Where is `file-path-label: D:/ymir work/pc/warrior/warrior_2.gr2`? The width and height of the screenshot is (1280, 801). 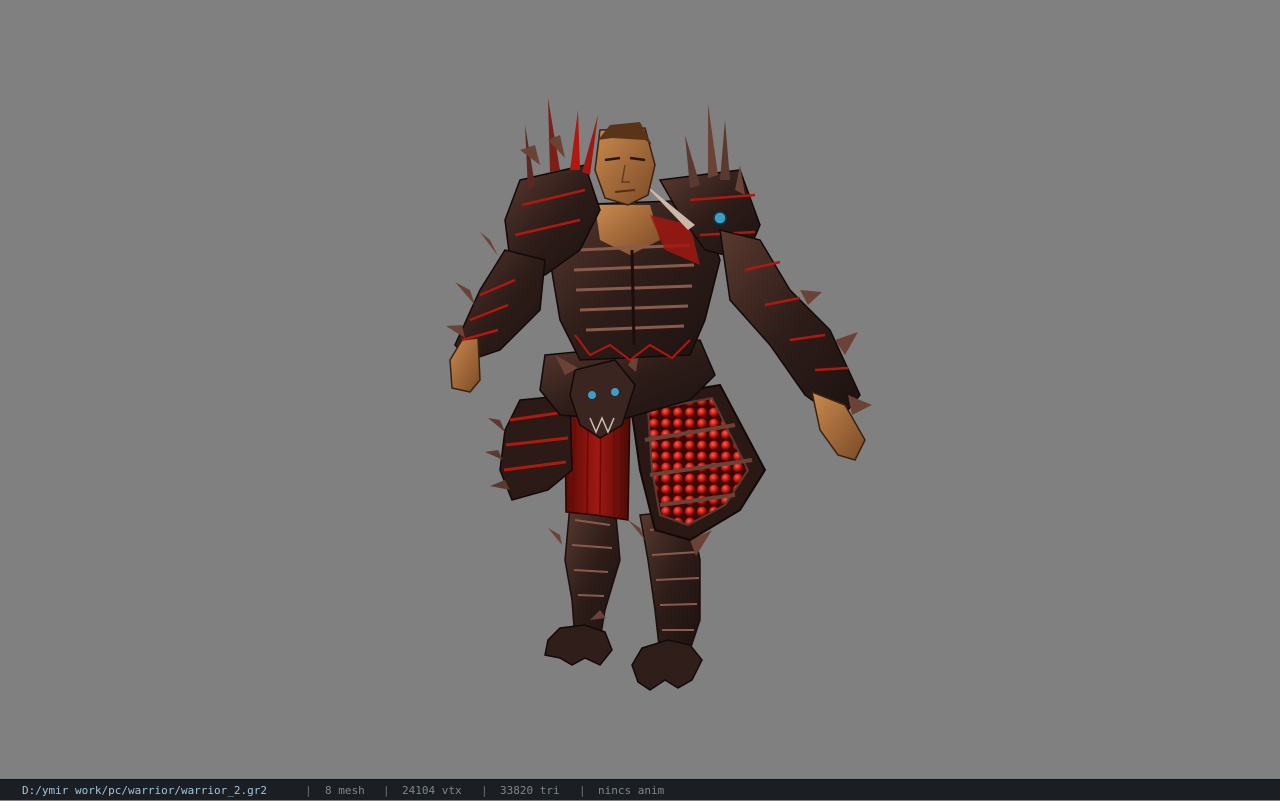
file-path-label: D:/ymir work/pc/warrior/warrior_2.gr2 is located at coordinates (145, 790).